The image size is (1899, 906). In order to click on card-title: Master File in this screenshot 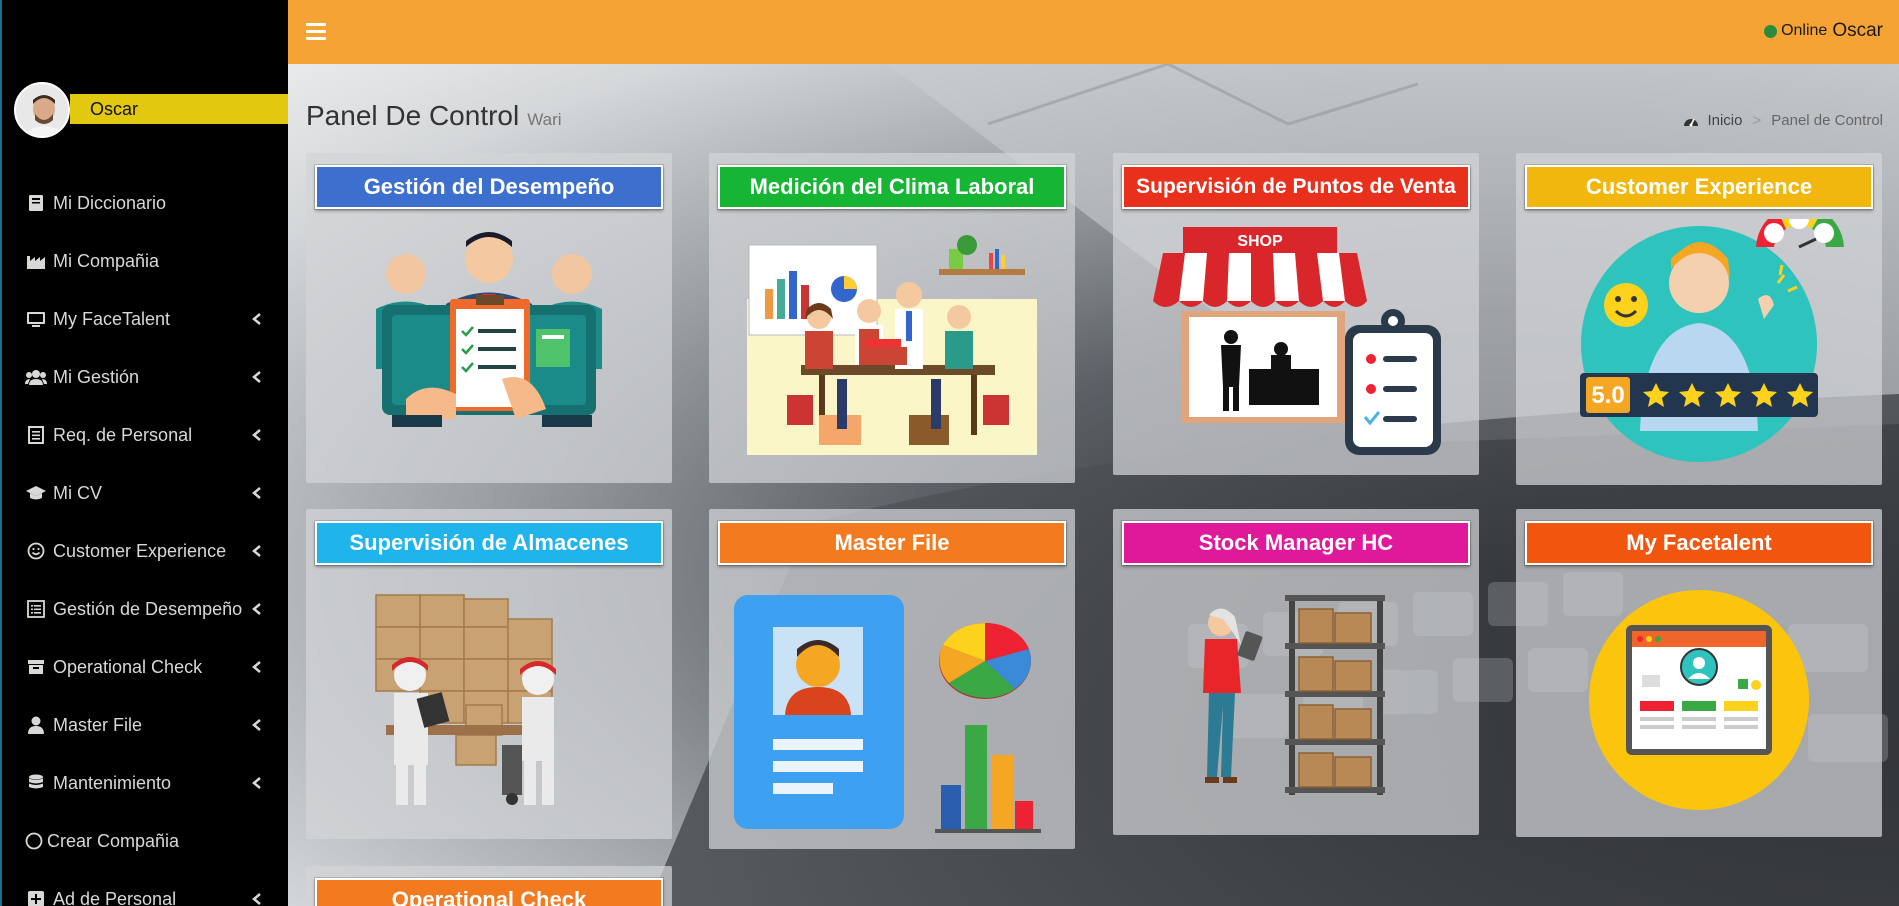, I will do `click(892, 543)`.